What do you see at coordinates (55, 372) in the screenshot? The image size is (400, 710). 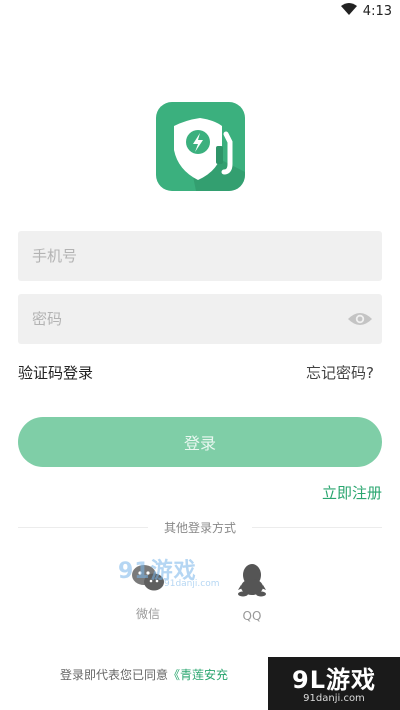 I see `sms-code-login-link: 验证码登录` at bounding box center [55, 372].